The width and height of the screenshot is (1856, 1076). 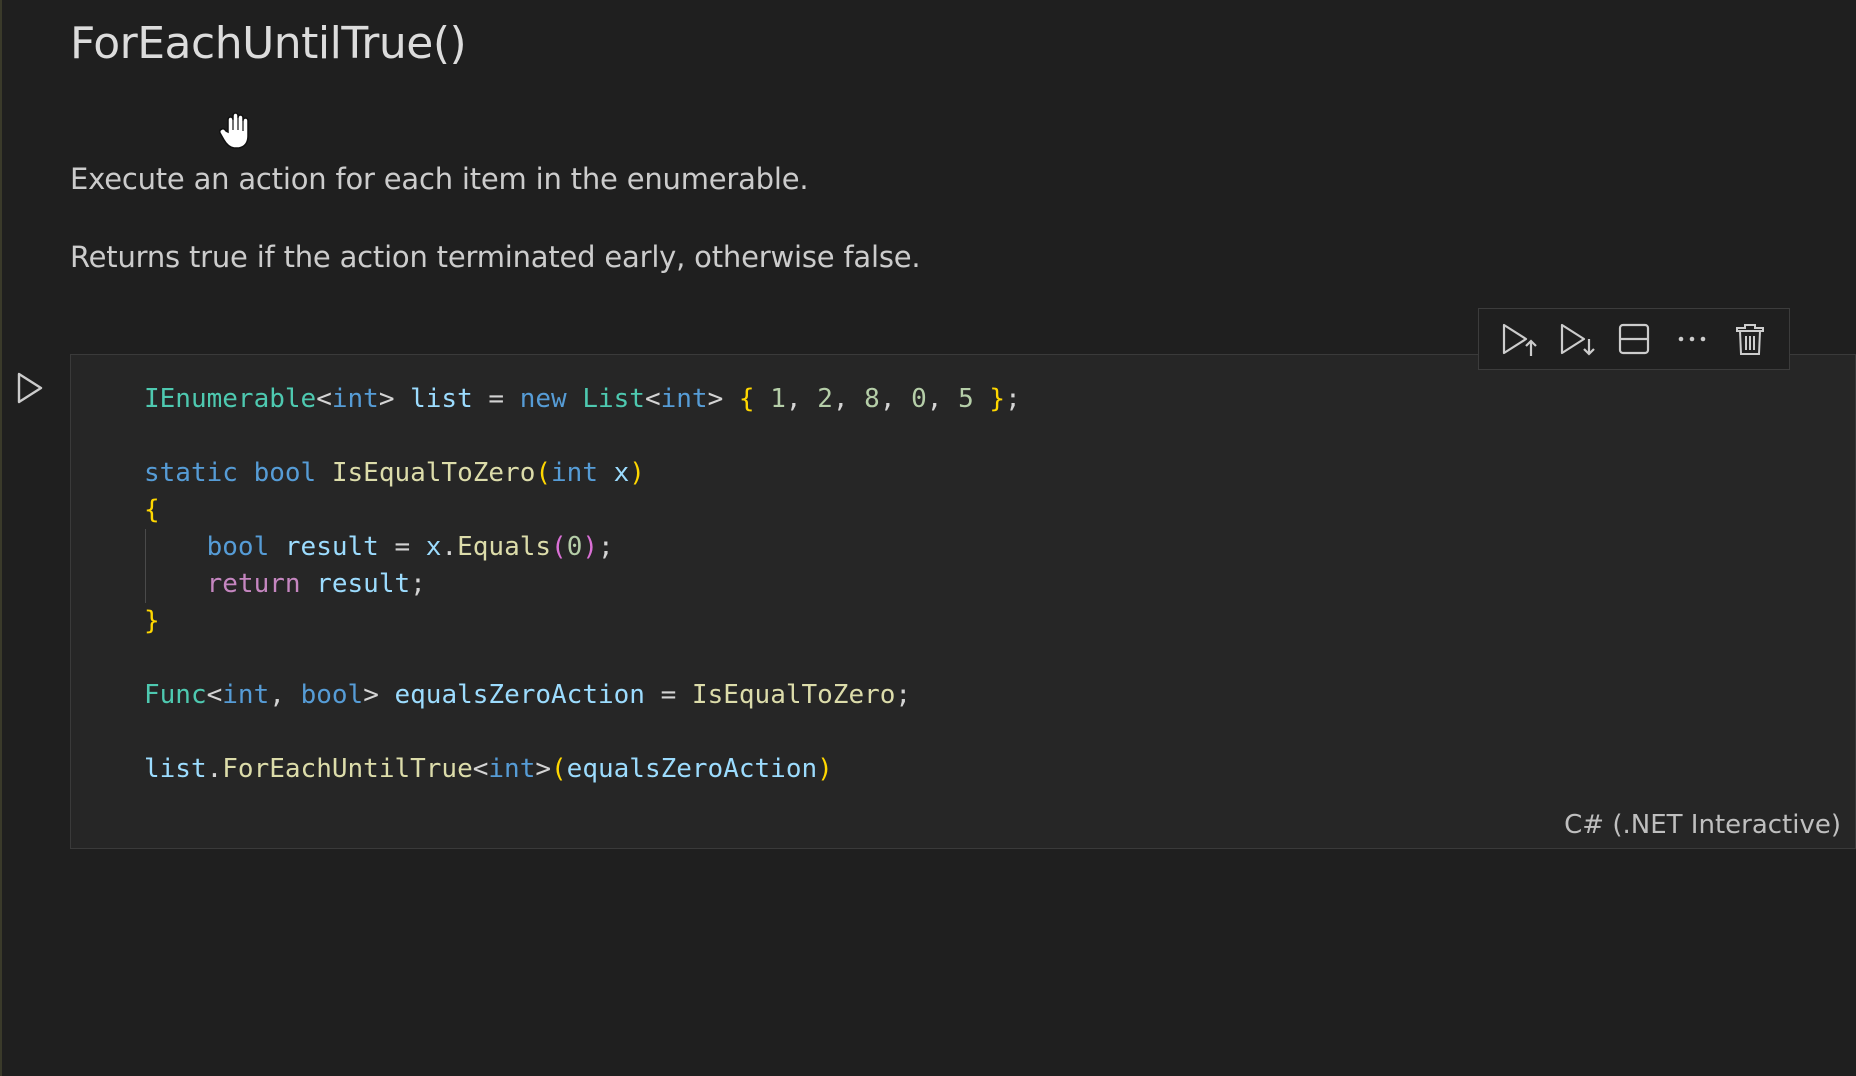 What do you see at coordinates (1, 538) in the screenshot?
I see `editor-left-border` at bounding box center [1, 538].